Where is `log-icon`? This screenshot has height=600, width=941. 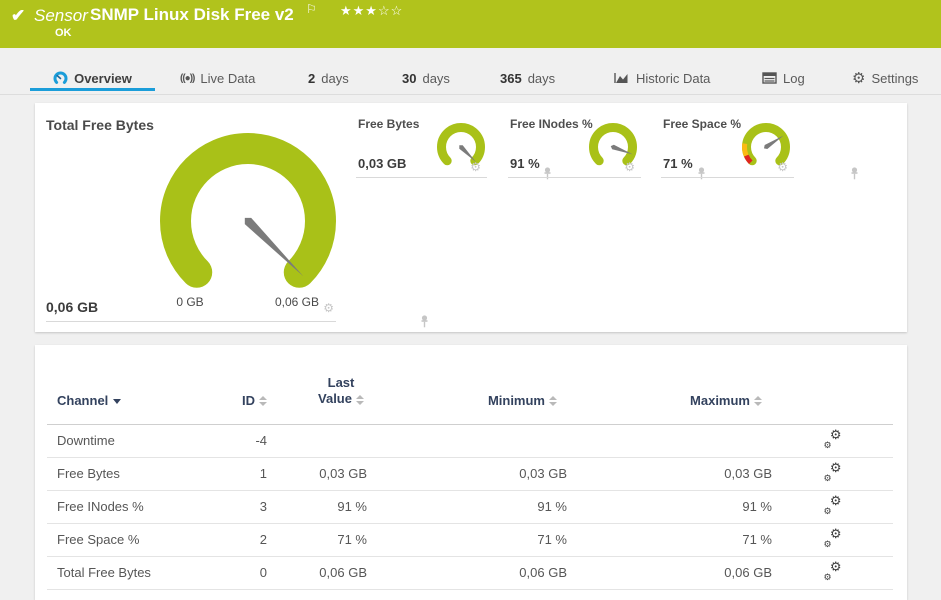
log-icon is located at coordinates (769, 78).